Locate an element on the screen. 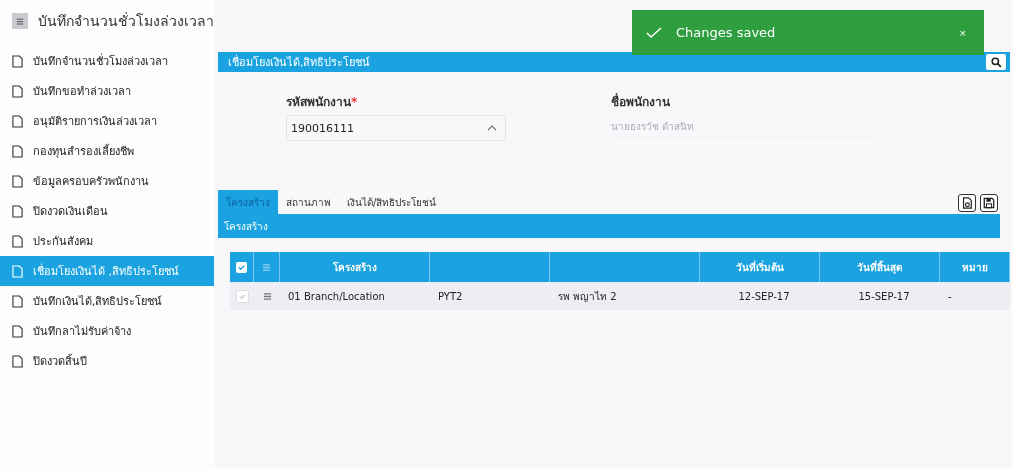  sidebar-item: ปิดงวดสิ้นปี is located at coordinates (107, 361).